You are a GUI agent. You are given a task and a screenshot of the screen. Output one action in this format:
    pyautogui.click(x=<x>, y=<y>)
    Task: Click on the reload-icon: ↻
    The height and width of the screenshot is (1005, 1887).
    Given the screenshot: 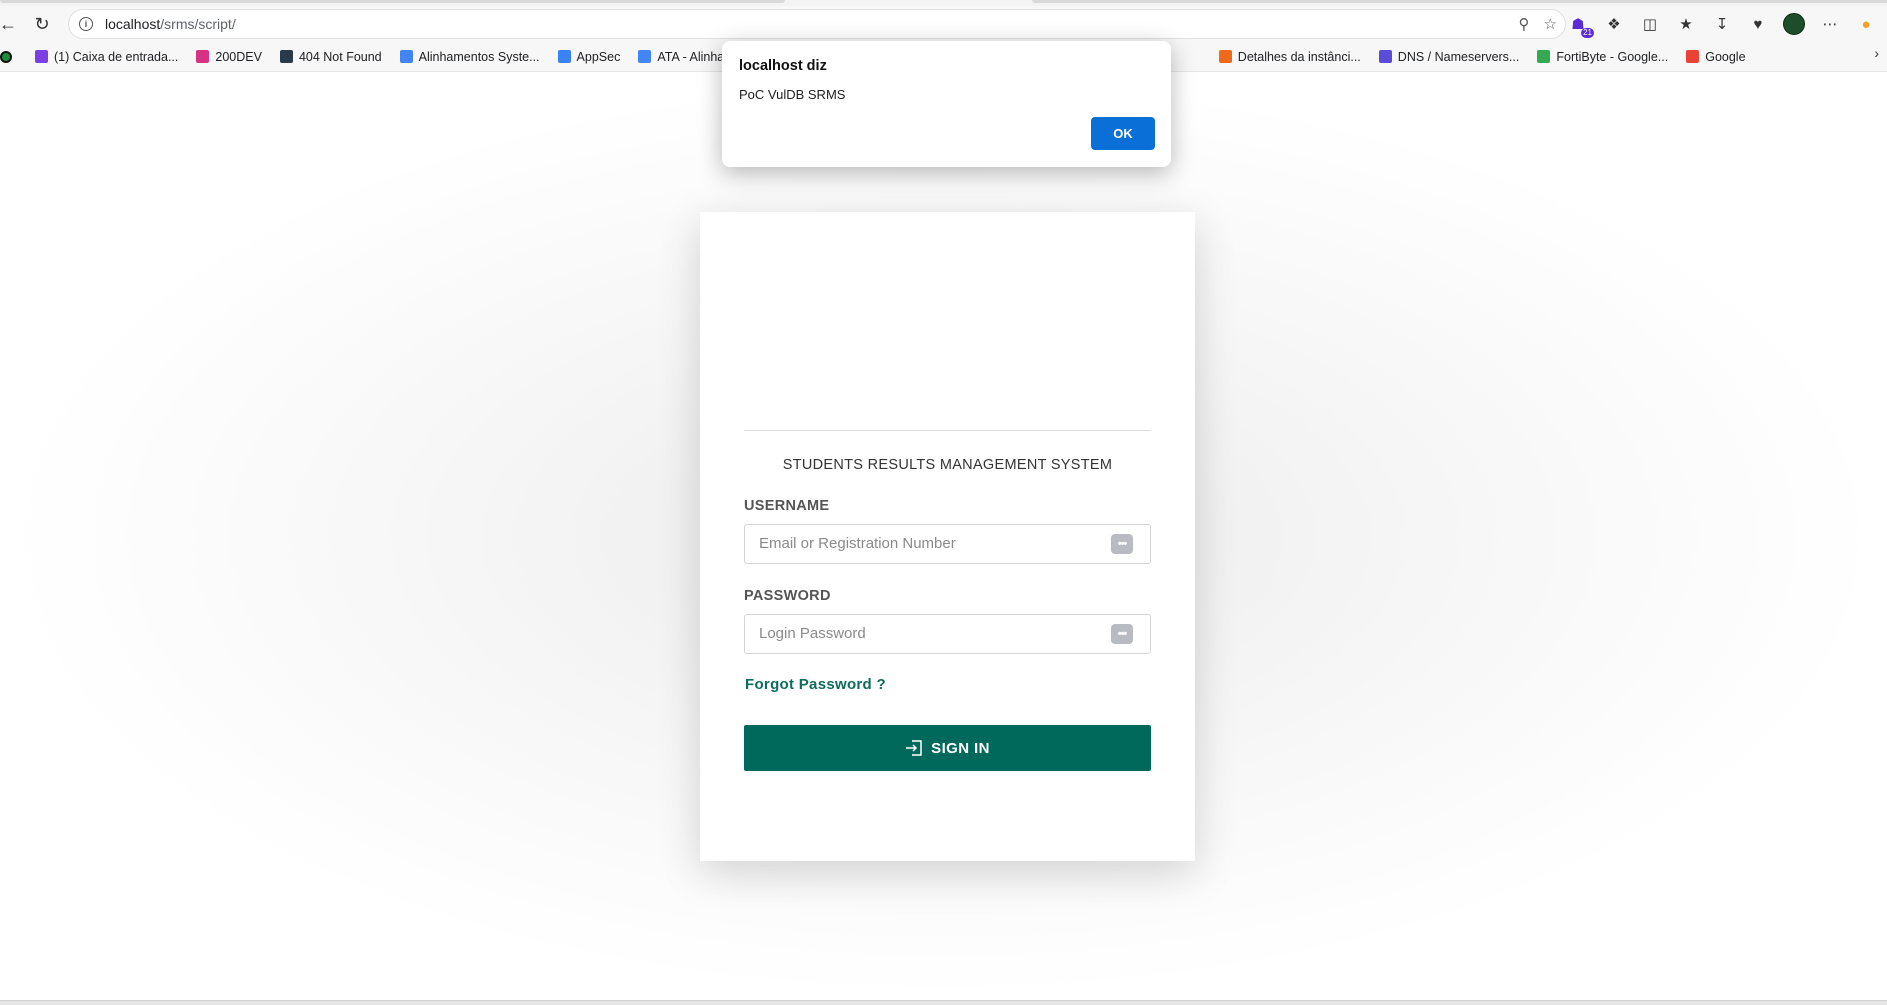 What is the action you would take?
    pyautogui.click(x=42, y=24)
    